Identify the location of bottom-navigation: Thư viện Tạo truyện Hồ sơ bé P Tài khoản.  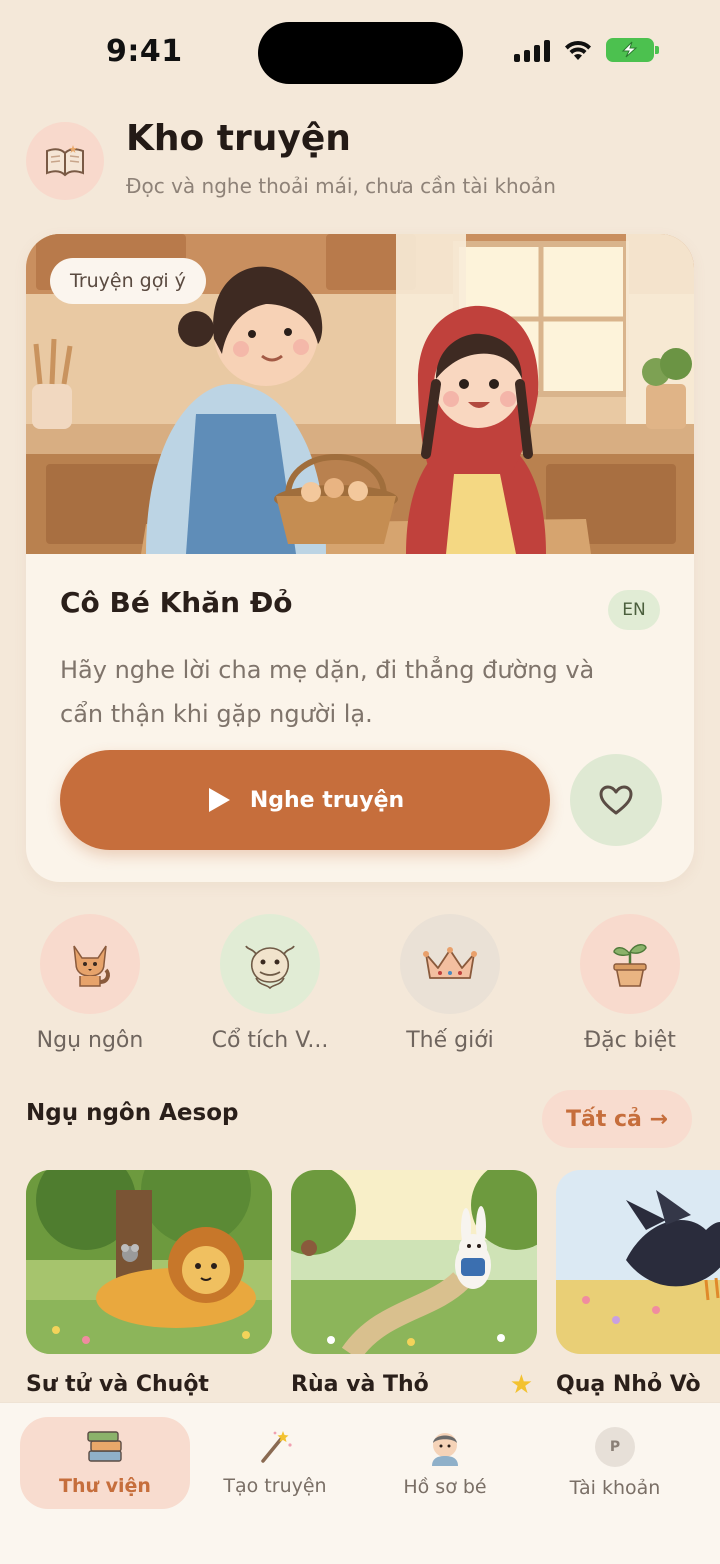
(360, 1483).